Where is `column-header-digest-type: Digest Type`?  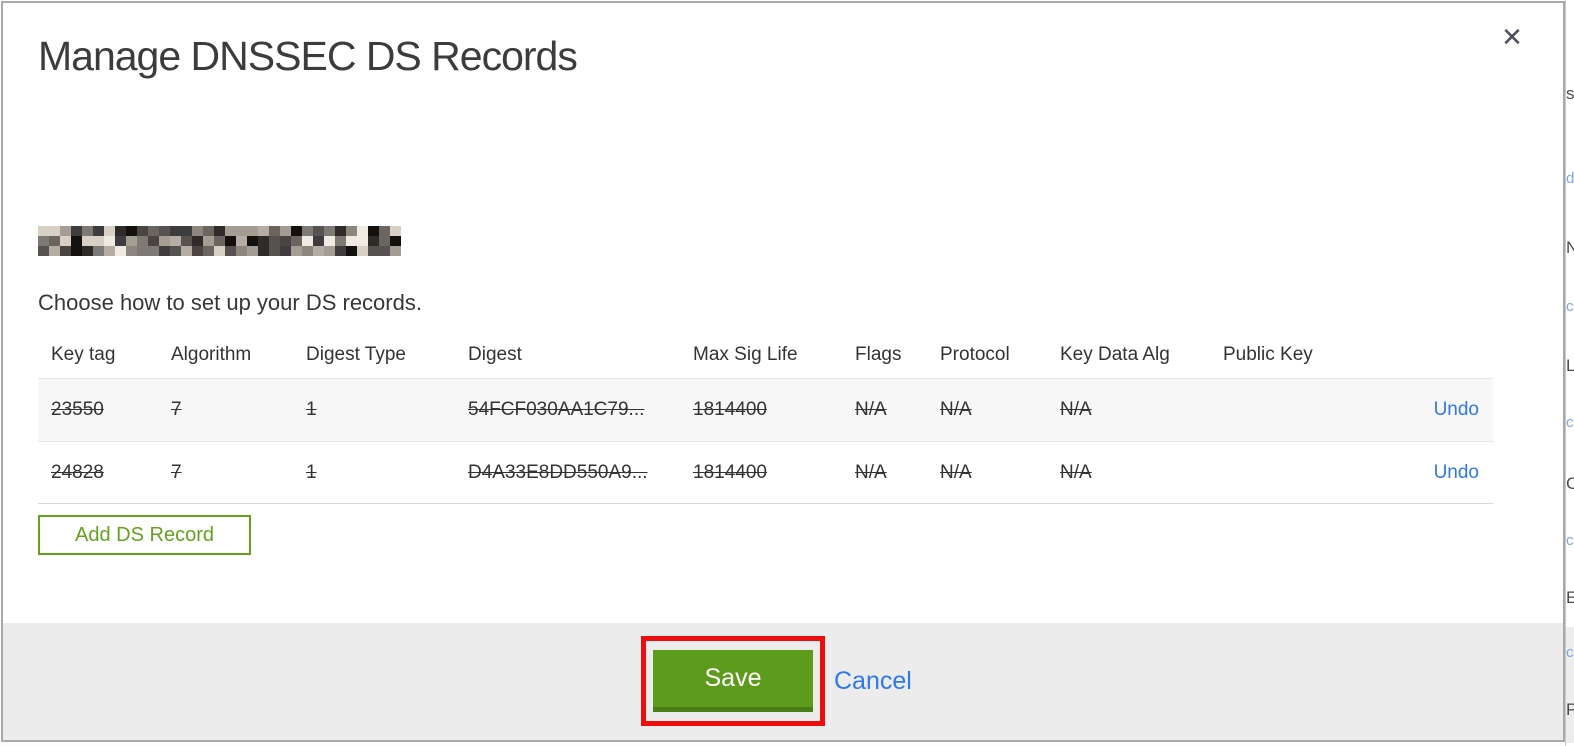 column-header-digest-type: Digest Type is located at coordinates (356, 354).